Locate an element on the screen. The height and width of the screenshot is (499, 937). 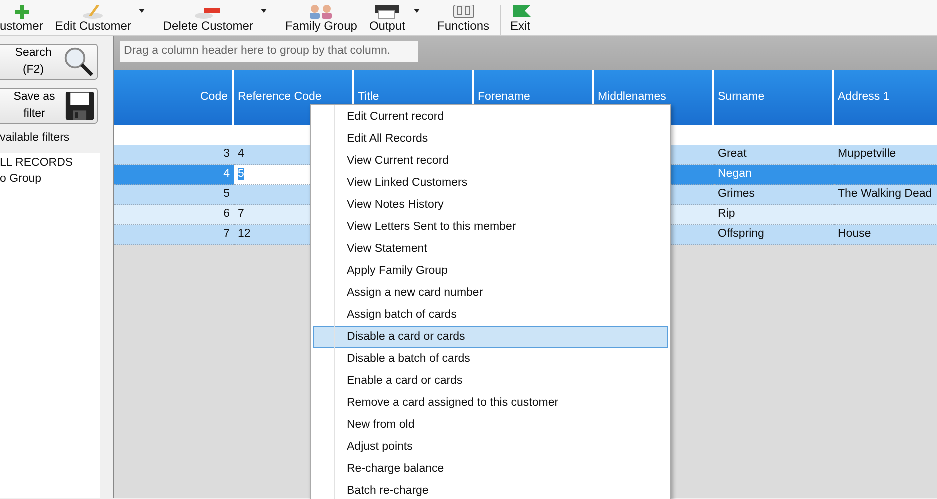
table-cell: 6 is located at coordinates (227, 214).